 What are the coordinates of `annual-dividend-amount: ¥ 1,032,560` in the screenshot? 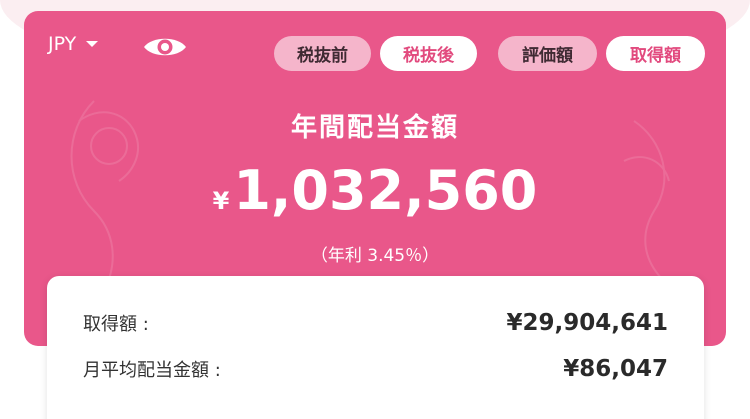 It's located at (375, 190).